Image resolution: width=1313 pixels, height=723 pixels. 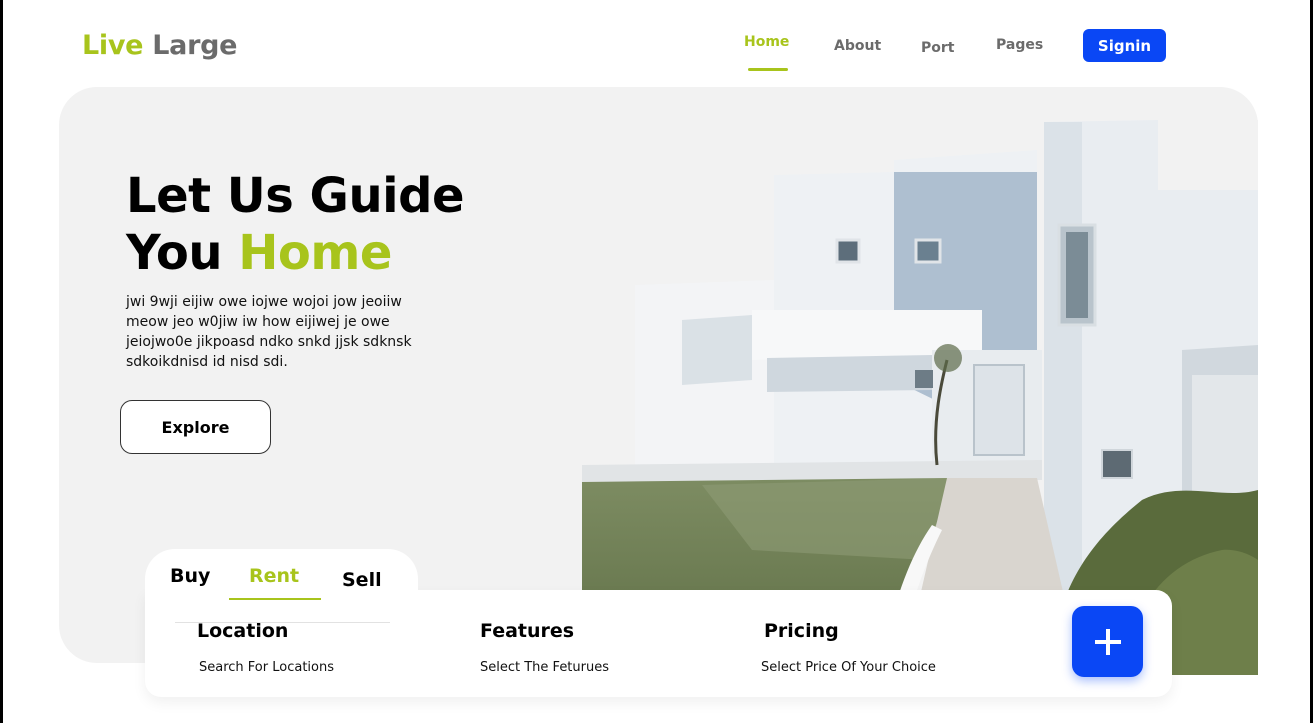 I want to click on nav-home: Home, so click(x=766, y=42).